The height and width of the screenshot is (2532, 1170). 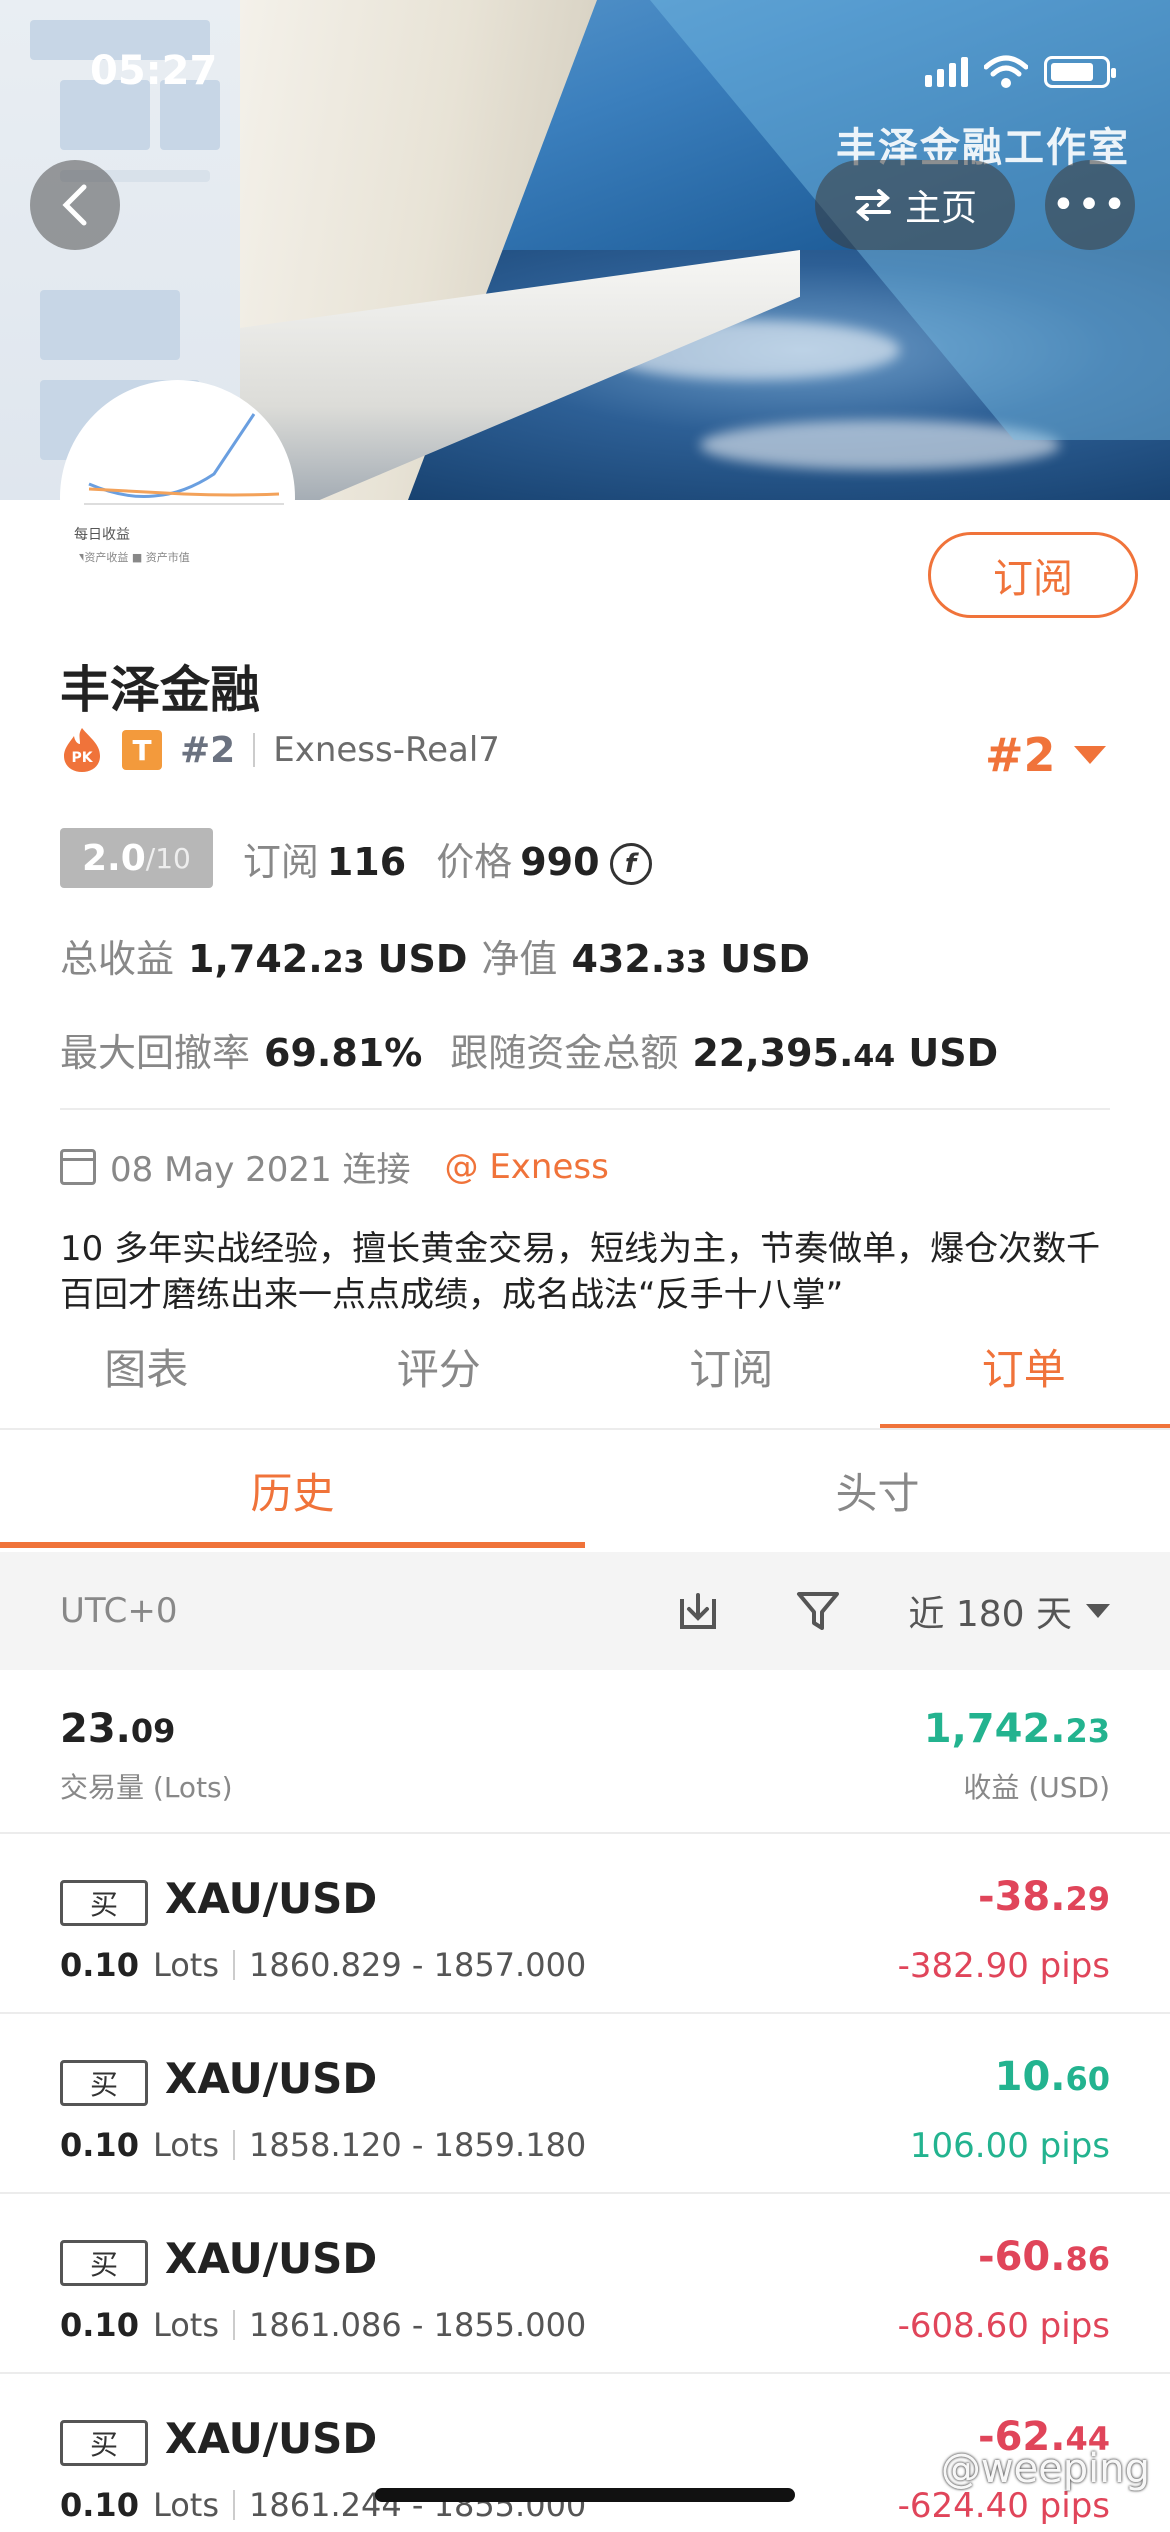 I want to click on avatar-legend-sub: ■资产收益 ■ 资产市值, so click(x=132, y=557).